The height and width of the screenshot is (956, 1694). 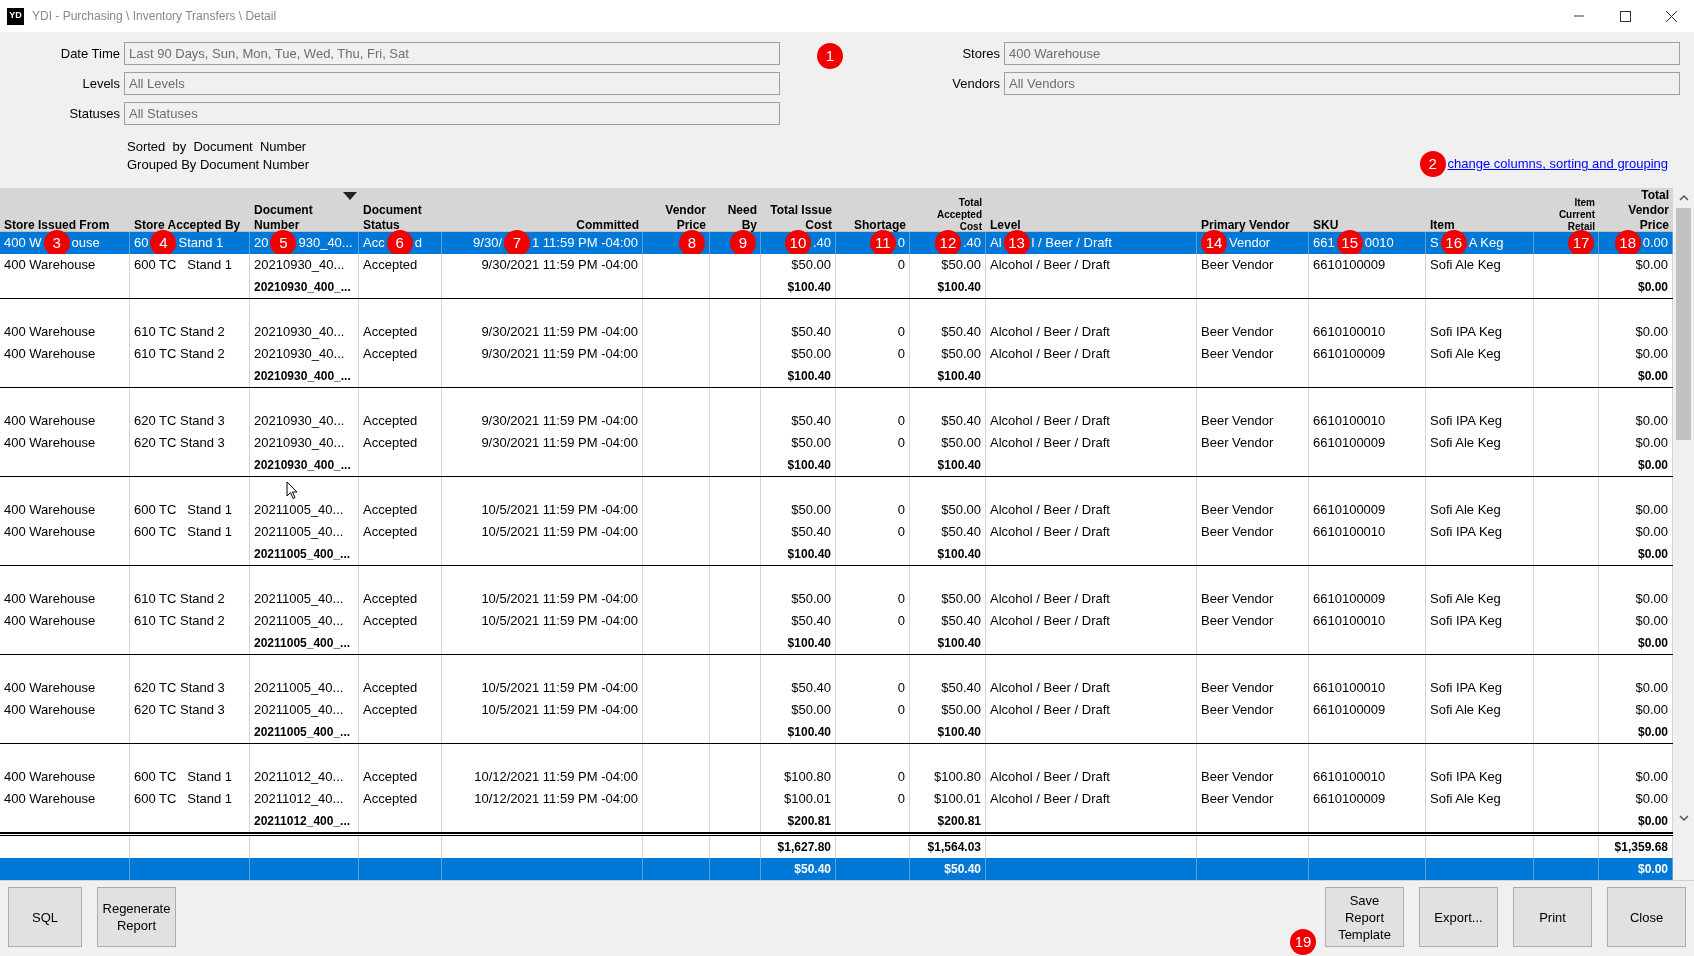 What do you see at coordinates (961, 621) in the screenshot?
I see `table-cell-text: $50.40` at bounding box center [961, 621].